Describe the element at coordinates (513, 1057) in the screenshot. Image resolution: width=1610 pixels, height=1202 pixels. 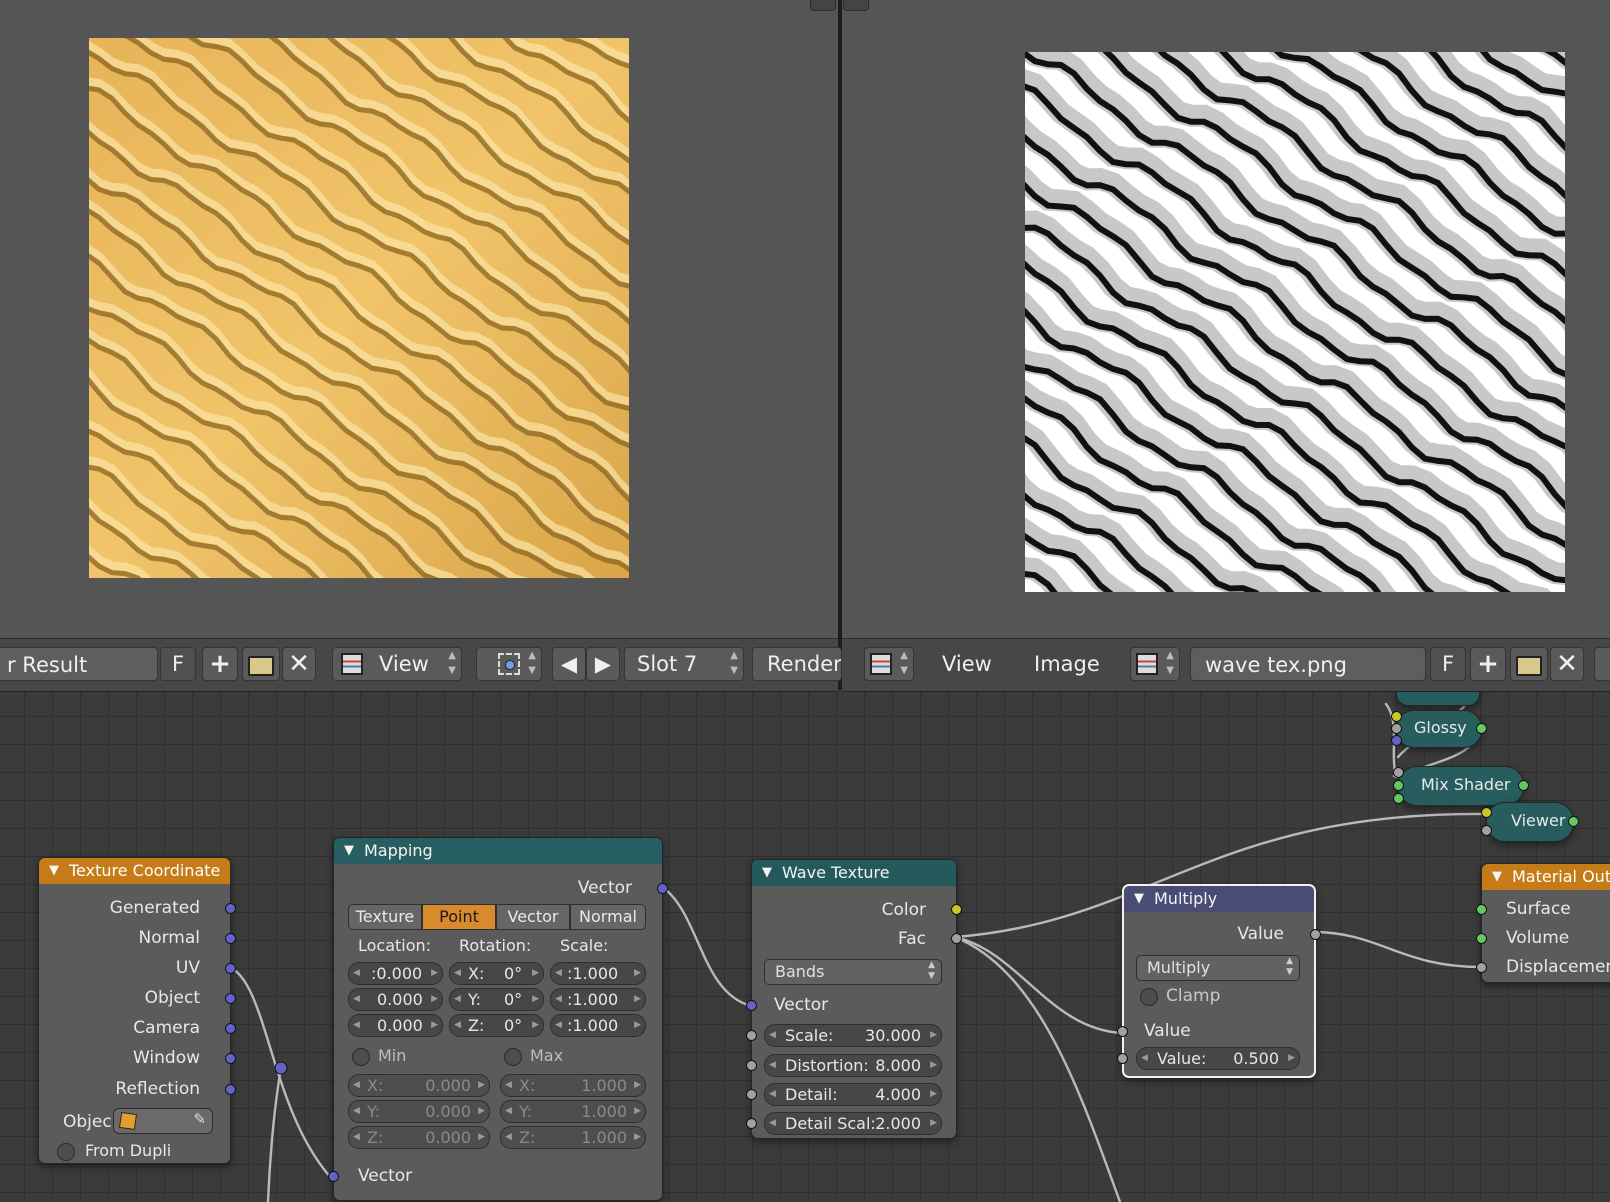
I see `max-checkbox` at that location.